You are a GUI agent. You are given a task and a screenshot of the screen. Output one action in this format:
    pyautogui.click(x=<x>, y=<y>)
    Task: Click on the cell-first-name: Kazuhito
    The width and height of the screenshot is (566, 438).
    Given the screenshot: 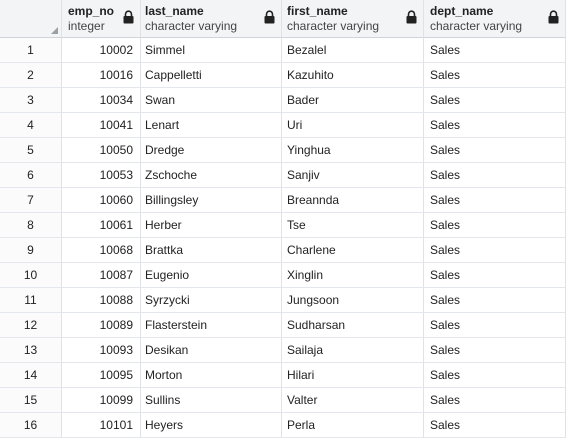 What is the action you would take?
    pyautogui.click(x=353, y=75)
    